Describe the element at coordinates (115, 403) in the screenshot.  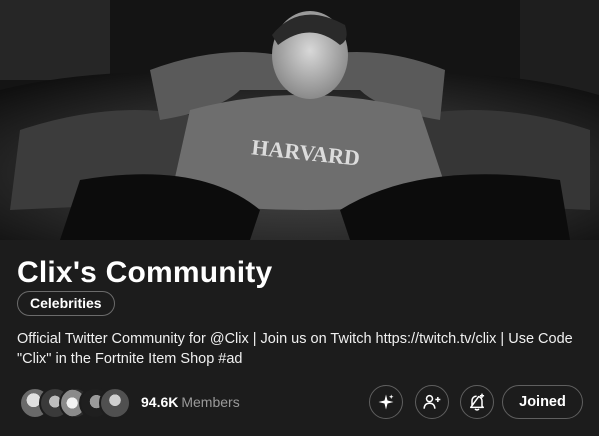
I see `member-avatar` at that location.